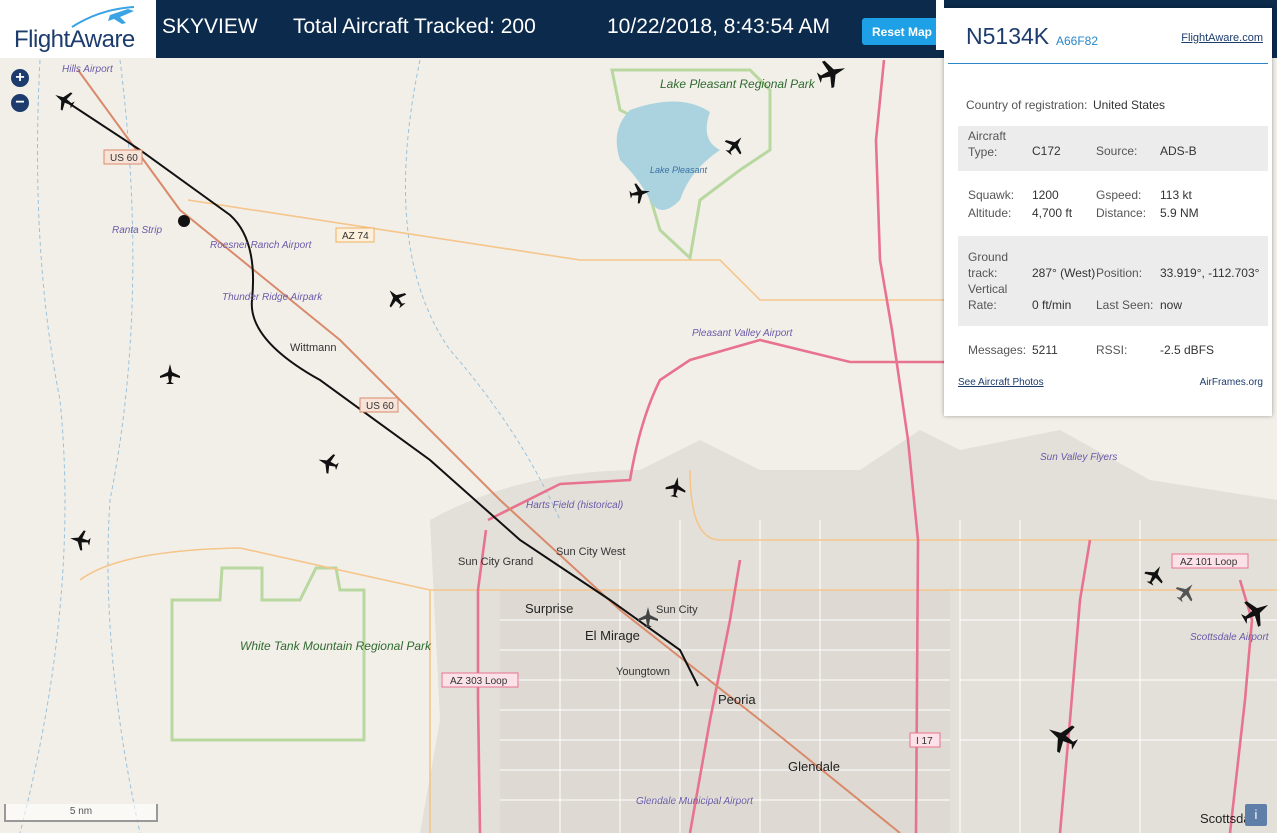  Describe the element at coordinates (1231, 382) in the screenshot. I see `airframes-link: AirFrames.org` at that location.